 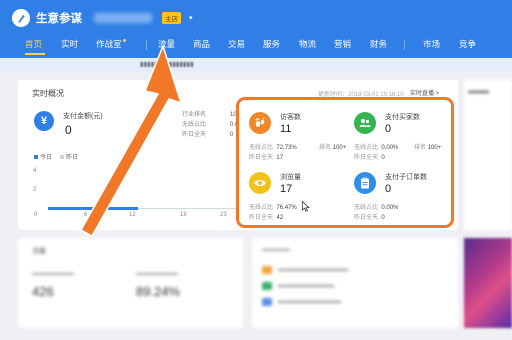 I want to click on metric-buyers: 支付买家数 0 无线占比 0.00% 排名 100+ 昨日全天 0, so click(x=401, y=137).